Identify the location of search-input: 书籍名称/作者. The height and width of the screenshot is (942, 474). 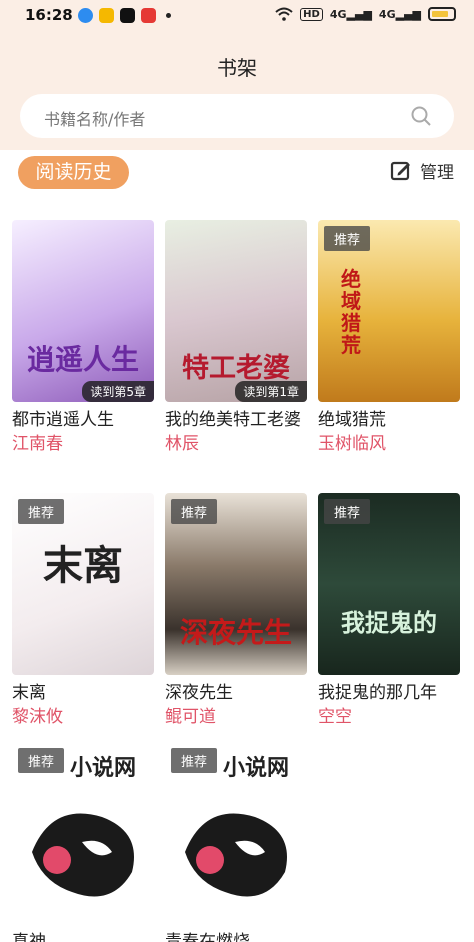
(94, 118).